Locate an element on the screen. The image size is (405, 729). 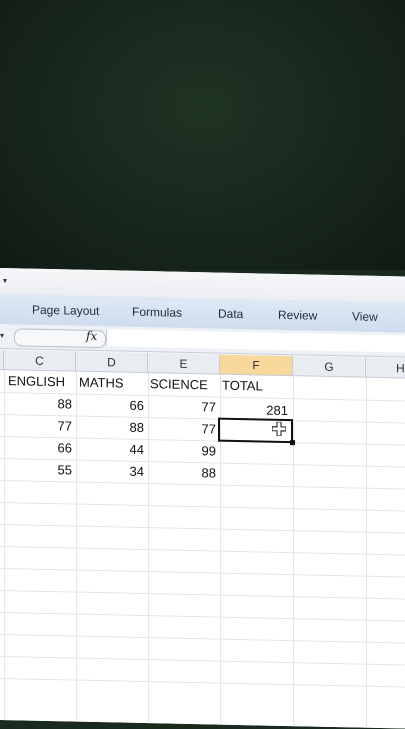
cell-d-row3: 44 is located at coordinates (110, 449).